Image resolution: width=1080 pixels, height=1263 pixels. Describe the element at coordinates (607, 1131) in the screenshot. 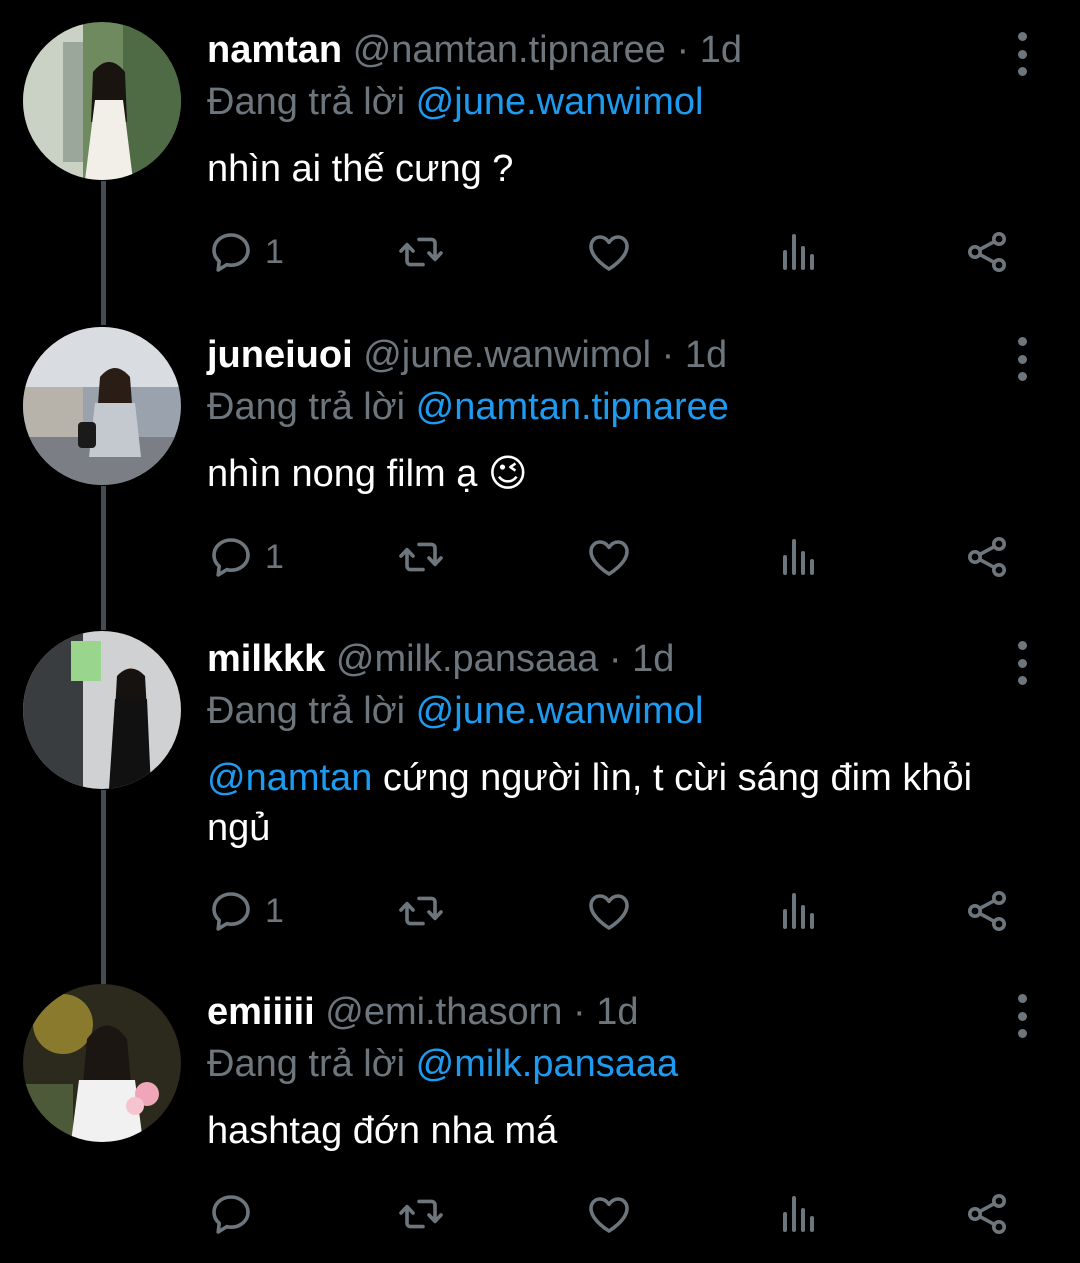

I see `tweet-text: hashtag đớn nha má` at that location.